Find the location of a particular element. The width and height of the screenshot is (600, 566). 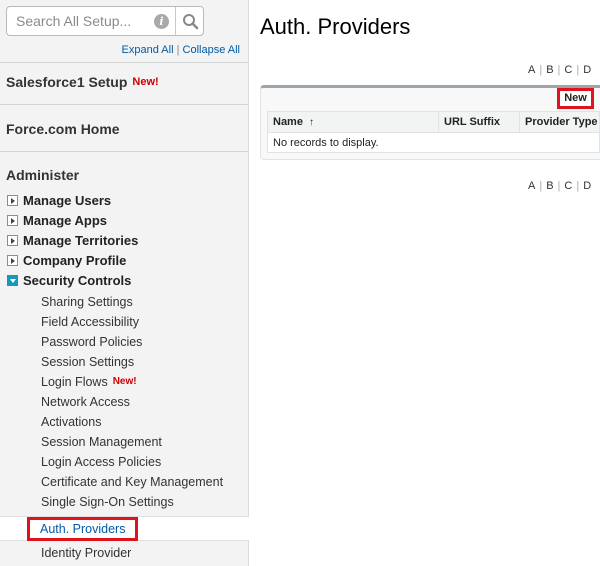

empty-message: No records to display. is located at coordinates (433, 142).